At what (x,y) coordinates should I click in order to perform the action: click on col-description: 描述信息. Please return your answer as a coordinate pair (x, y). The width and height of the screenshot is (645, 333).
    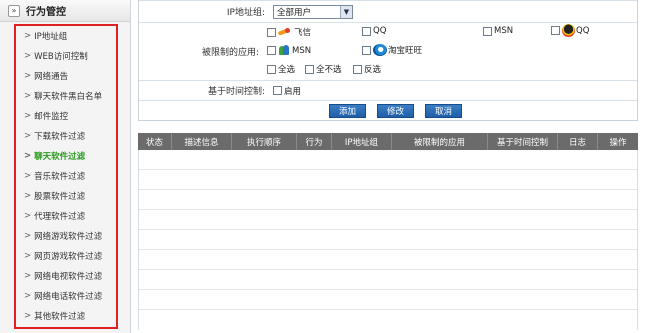
    Looking at the image, I should click on (202, 141).